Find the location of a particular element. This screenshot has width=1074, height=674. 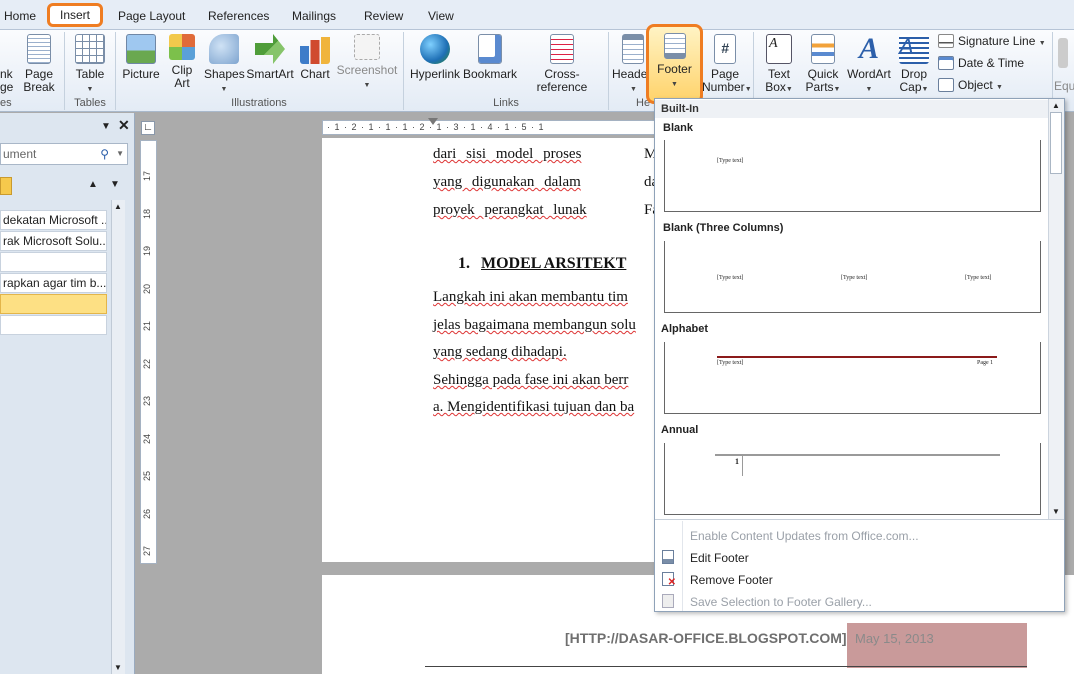

signature-line-button: Signature Line ▼ is located at coordinates (992, 41).